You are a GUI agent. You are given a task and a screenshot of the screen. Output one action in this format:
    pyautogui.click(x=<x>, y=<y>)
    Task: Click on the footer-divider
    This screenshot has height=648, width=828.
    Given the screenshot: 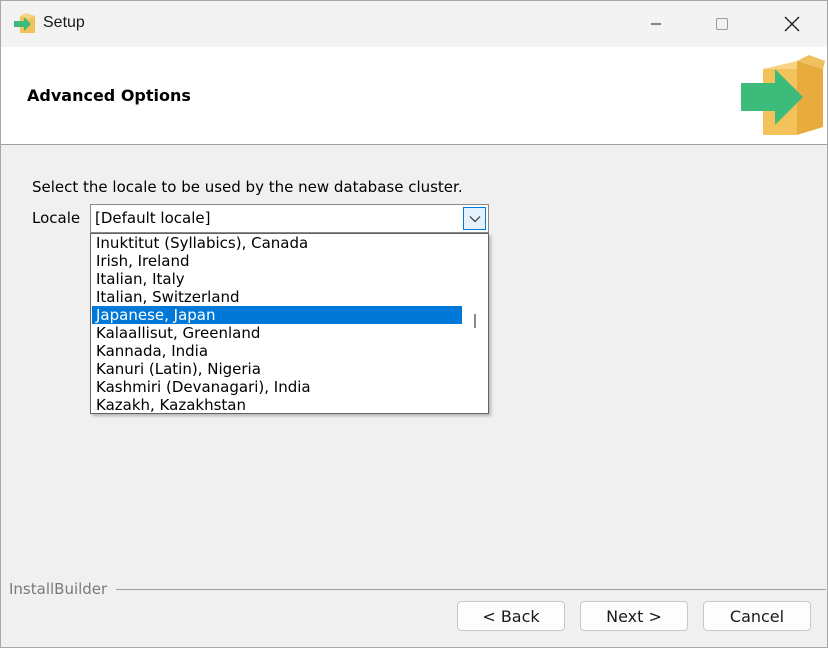 What is the action you would take?
    pyautogui.click(x=471, y=589)
    